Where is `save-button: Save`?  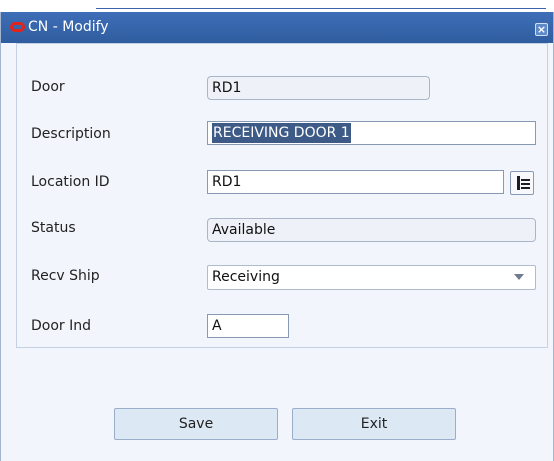 save-button: Save is located at coordinates (196, 424).